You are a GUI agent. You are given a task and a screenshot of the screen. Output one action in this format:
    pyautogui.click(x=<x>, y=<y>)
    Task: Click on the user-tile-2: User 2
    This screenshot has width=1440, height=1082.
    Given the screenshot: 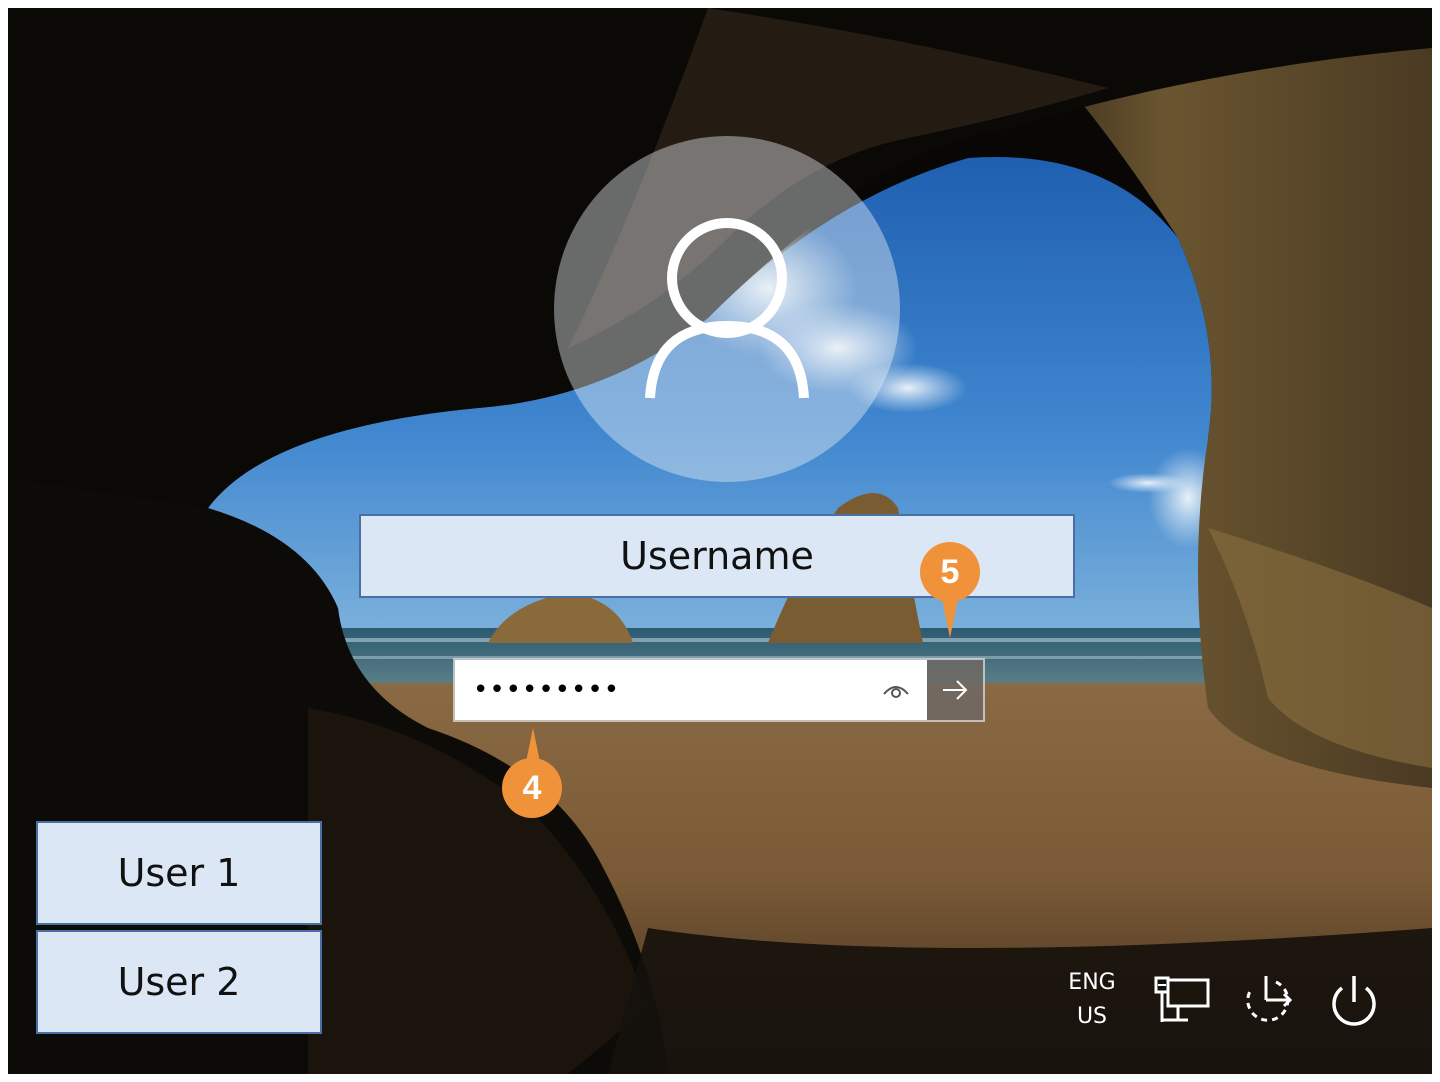 What is the action you would take?
    pyautogui.click(x=179, y=982)
    